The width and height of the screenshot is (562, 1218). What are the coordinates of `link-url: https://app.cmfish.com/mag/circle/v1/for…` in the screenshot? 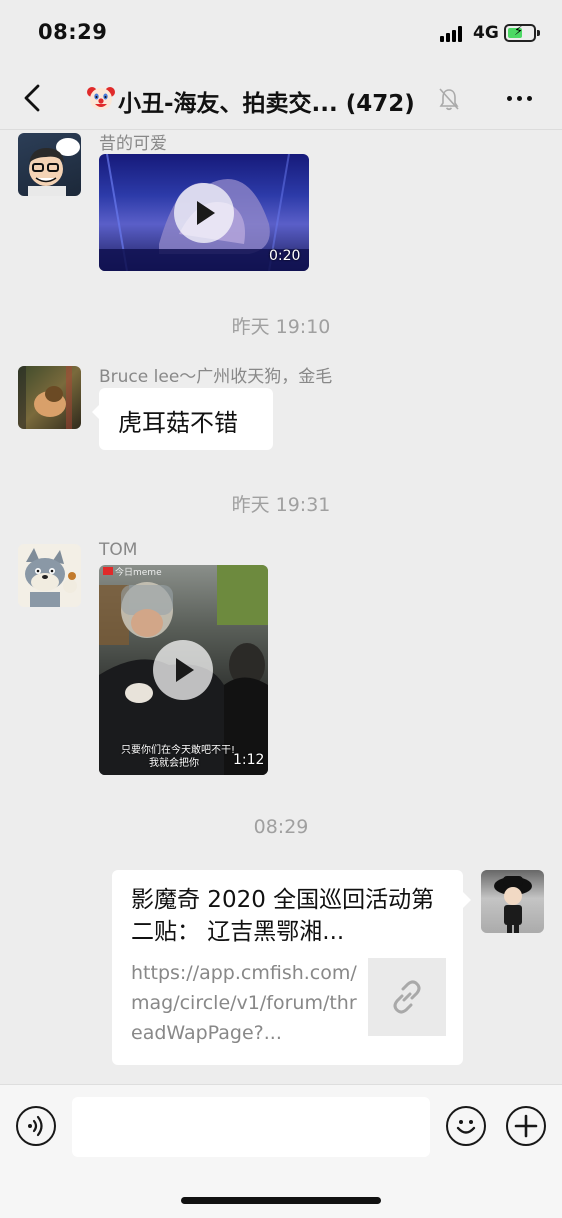 It's located at (244, 1003).